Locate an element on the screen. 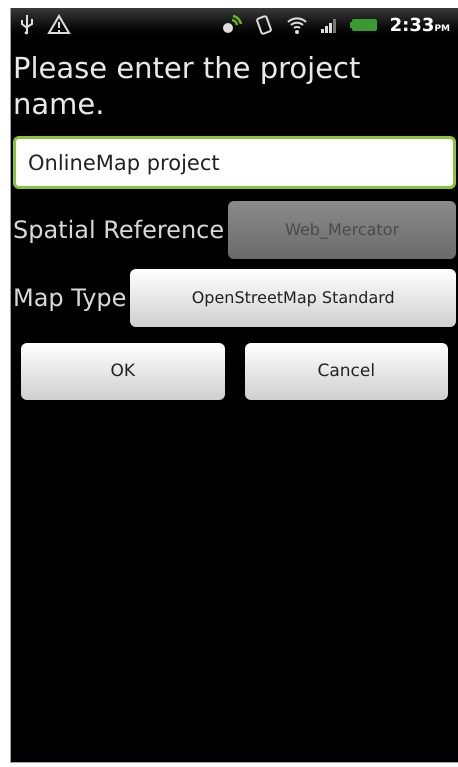  project-name-field: OnlineMap project is located at coordinates (234, 162).